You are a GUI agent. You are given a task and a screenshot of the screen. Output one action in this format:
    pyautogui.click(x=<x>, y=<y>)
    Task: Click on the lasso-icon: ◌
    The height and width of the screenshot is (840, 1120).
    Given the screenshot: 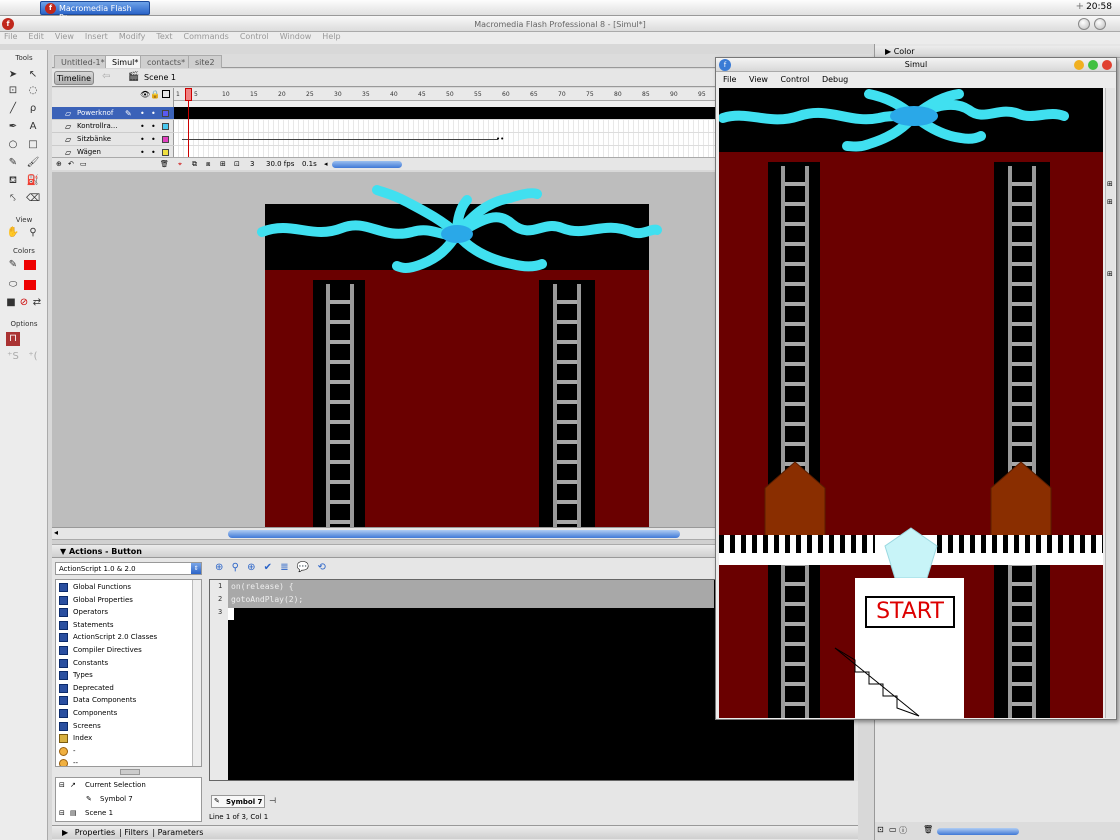 What is the action you would take?
    pyautogui.click(x=33, y=91)
    